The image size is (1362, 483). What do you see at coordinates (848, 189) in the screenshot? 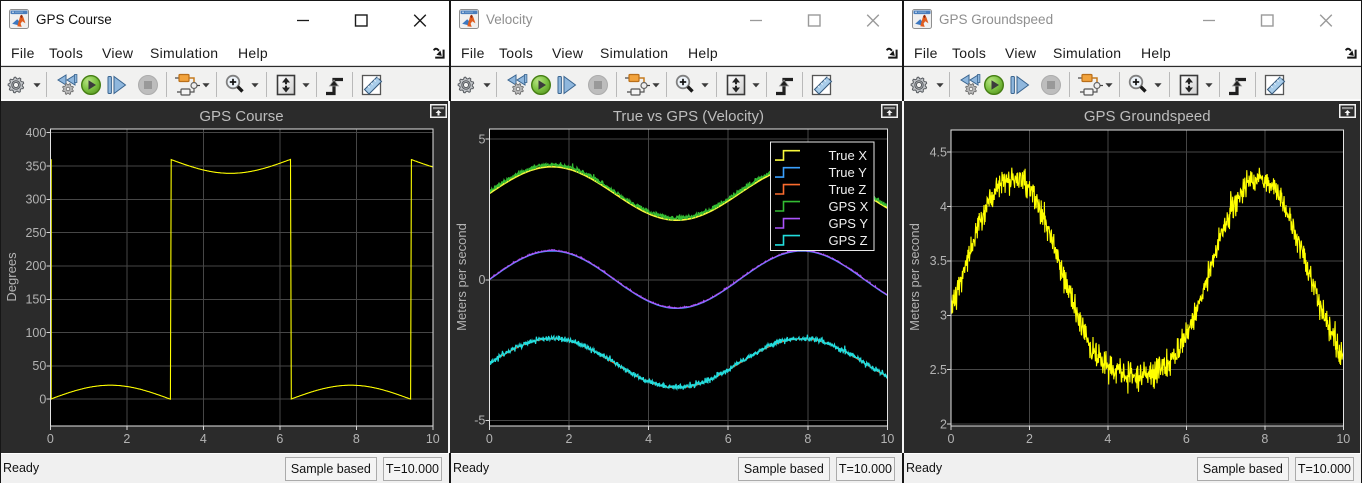
I see `svg-text: True Z` at bounding box center [848, 189].